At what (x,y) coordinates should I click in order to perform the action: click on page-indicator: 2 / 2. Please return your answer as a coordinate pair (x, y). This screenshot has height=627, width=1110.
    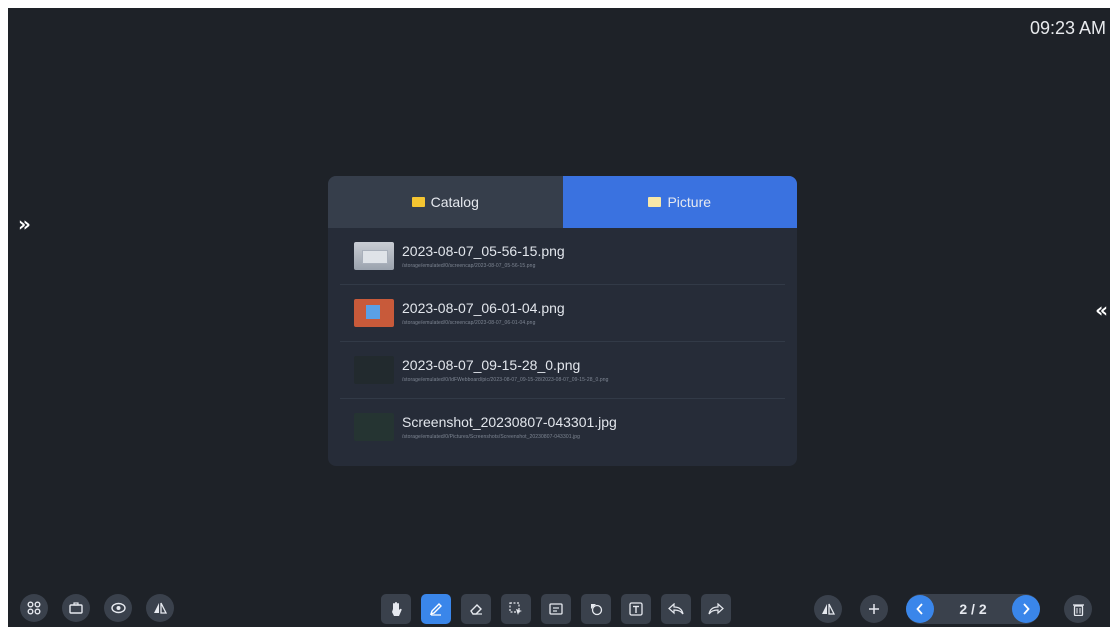
    Looking at the image, I should click on (973, 609).